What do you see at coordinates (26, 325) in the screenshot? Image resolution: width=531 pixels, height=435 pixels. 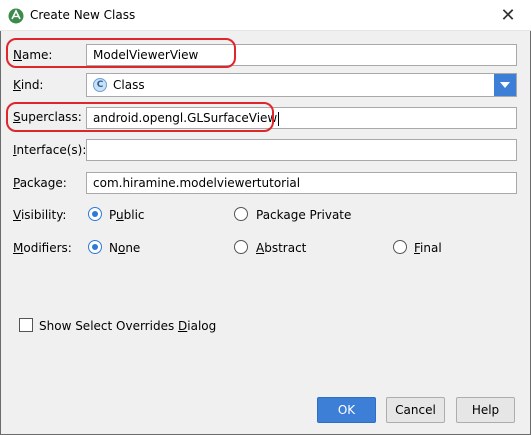 I see `show-overrides-checkbox` at bounding box center [26, 325].